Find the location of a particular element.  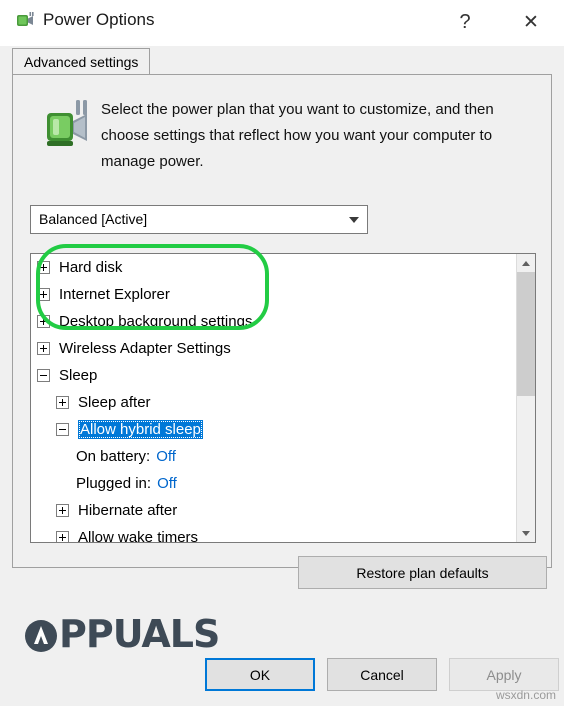

tree-item-sleep-after: Sleep after is located at coordinates (274, 402).